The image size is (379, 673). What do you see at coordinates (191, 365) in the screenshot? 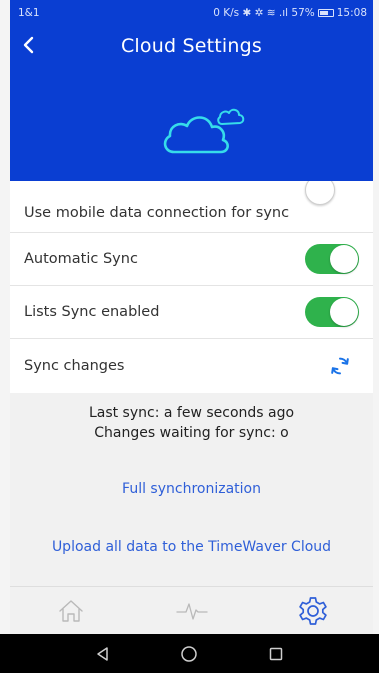
I see `setting-row-sync-changes: Sync changes` at bounding box center [191, 365].